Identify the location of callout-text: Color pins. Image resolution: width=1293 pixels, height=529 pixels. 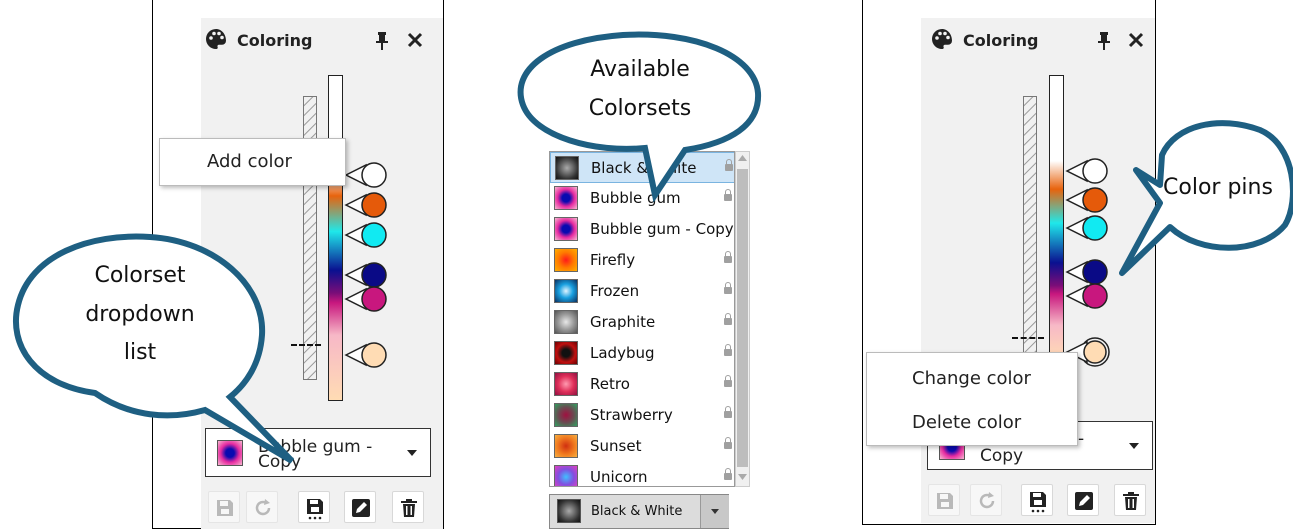
(1218, 187).